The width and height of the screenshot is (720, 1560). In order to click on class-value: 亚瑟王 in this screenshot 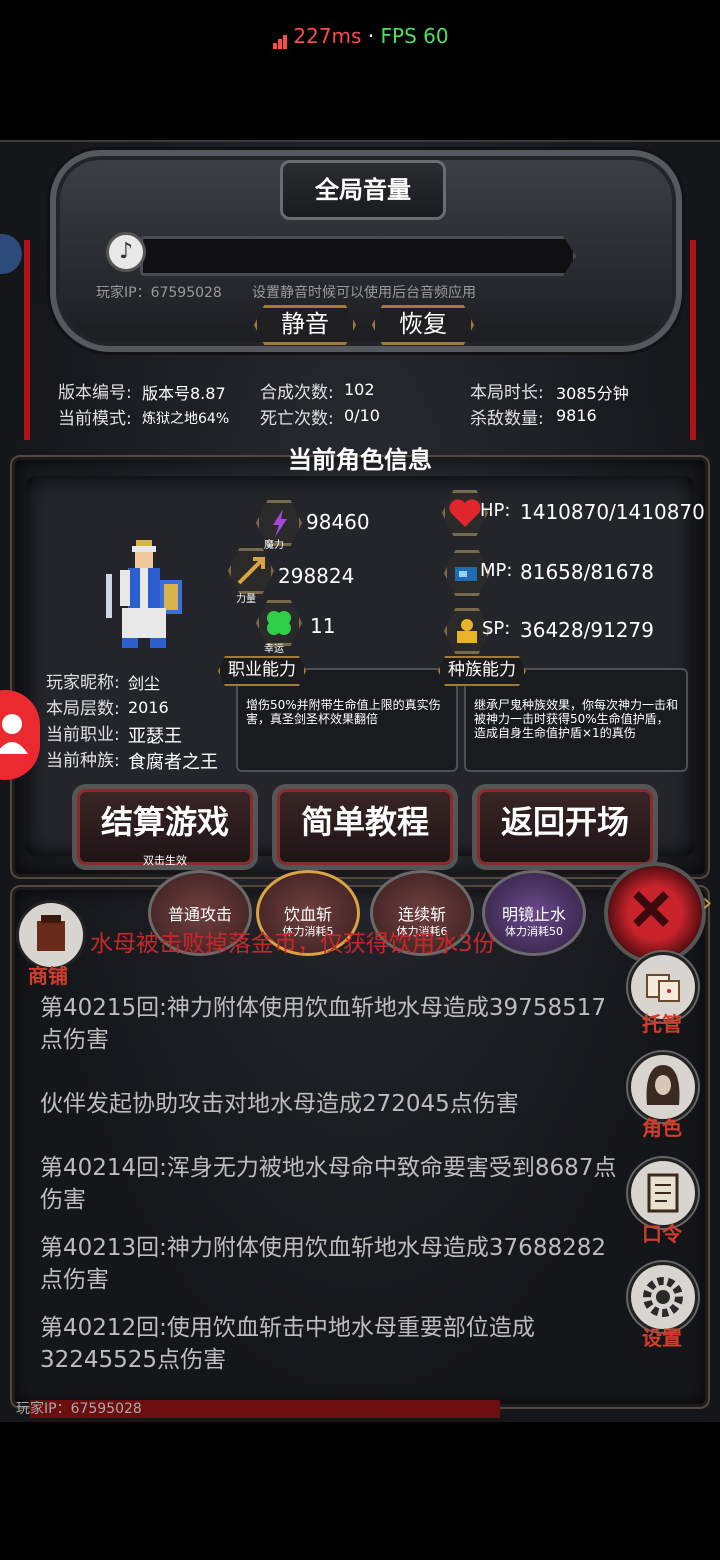, I will do `click(155, 736)`.